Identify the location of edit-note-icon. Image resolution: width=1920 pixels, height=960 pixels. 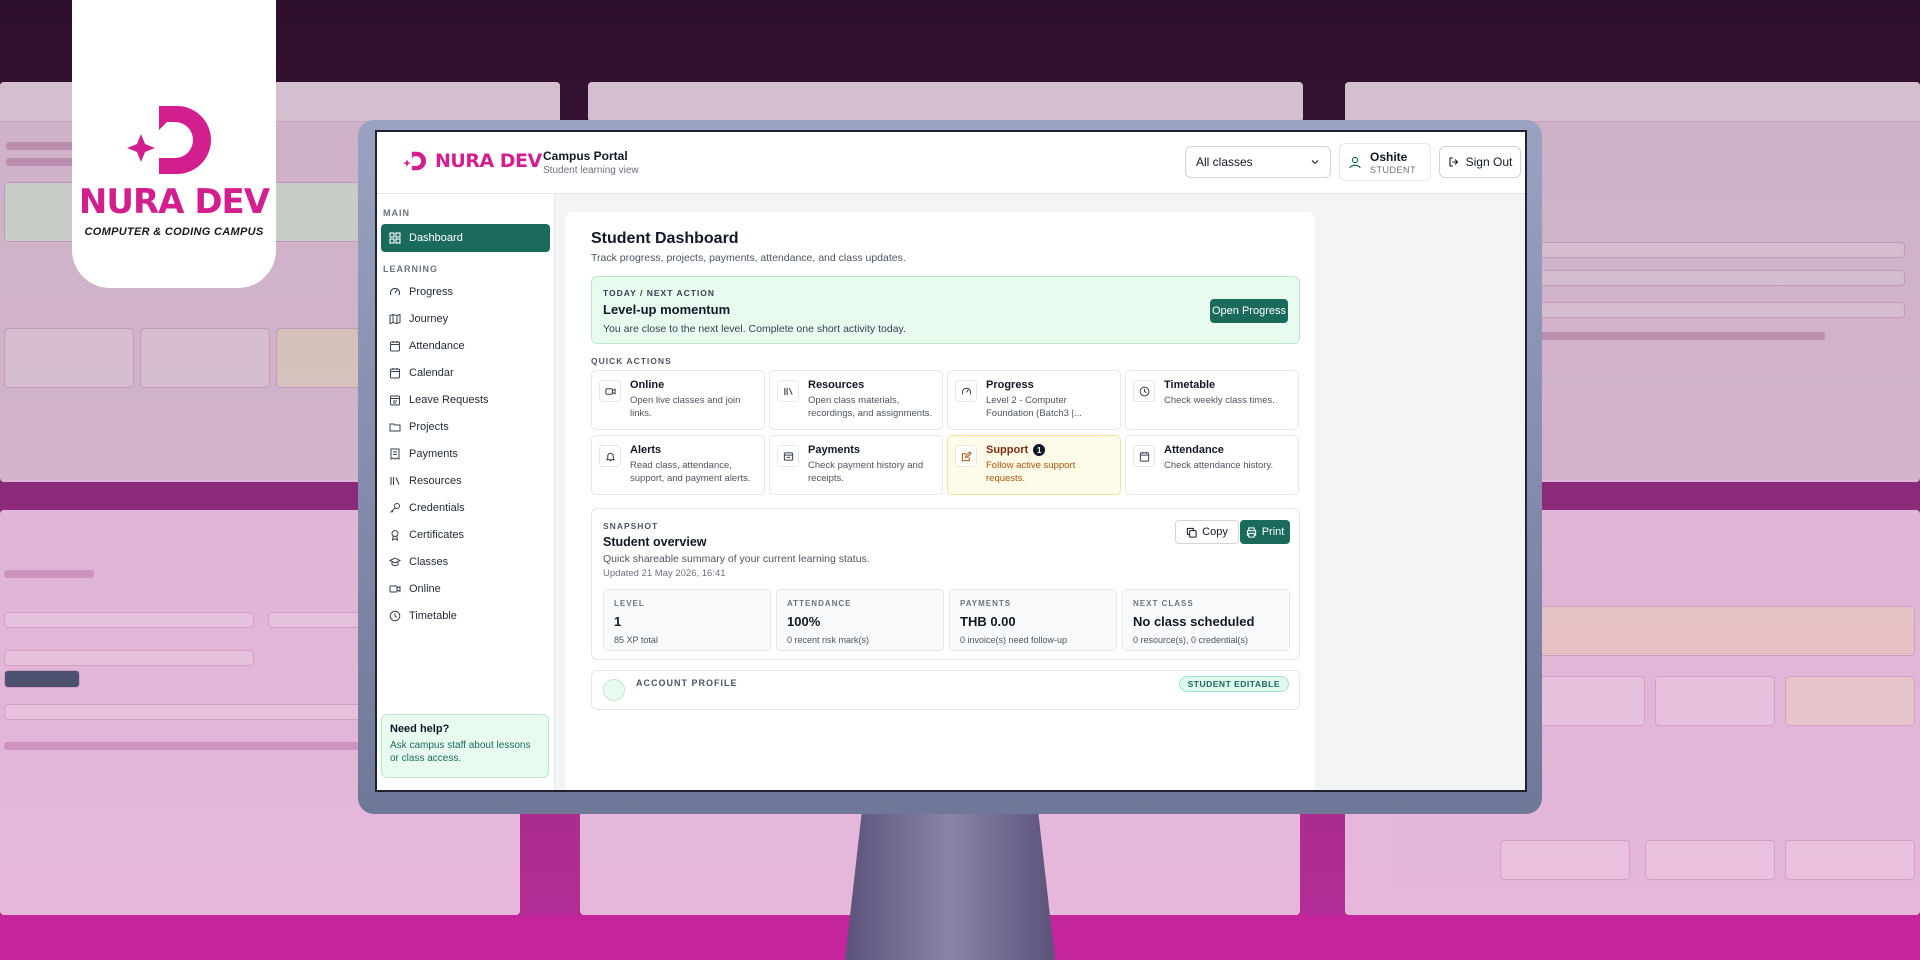
(966, 455).